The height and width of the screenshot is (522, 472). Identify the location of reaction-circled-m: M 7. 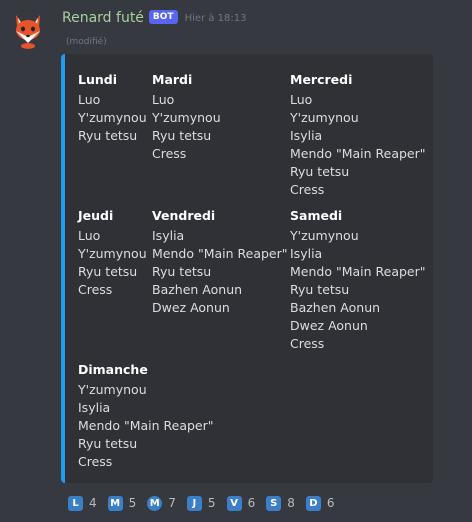
(161, 503).